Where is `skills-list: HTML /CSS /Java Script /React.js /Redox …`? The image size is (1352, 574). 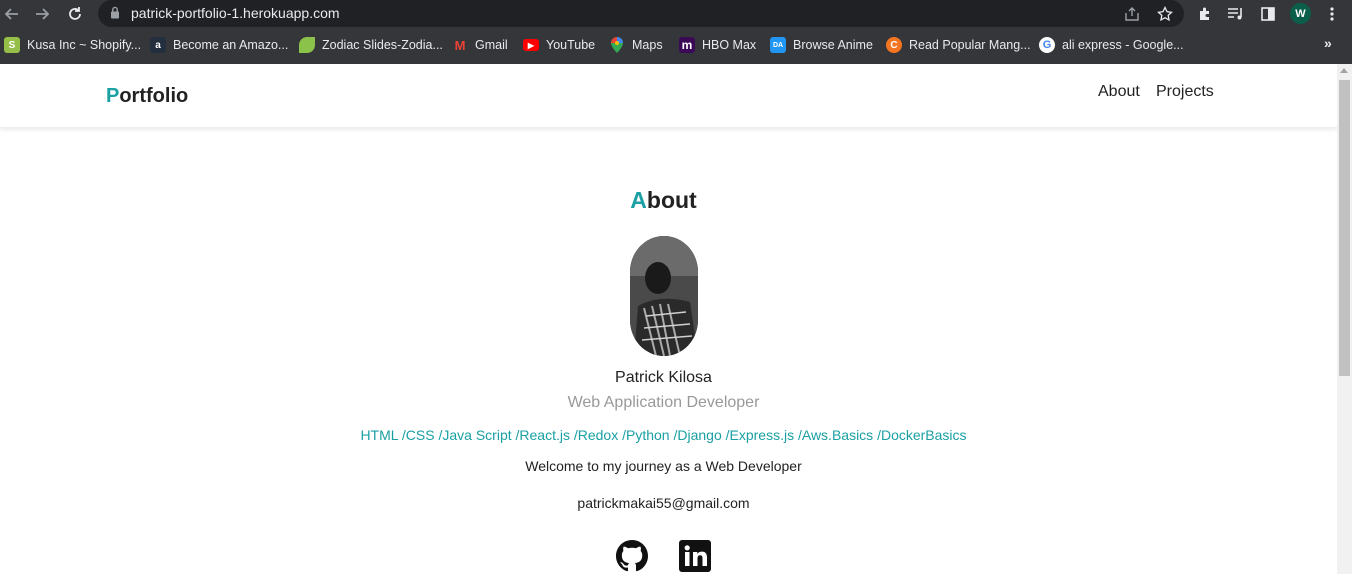 skills-list: HTML /CSS /Java Script /React.js /Redox … is located at coordinates (663, 435).